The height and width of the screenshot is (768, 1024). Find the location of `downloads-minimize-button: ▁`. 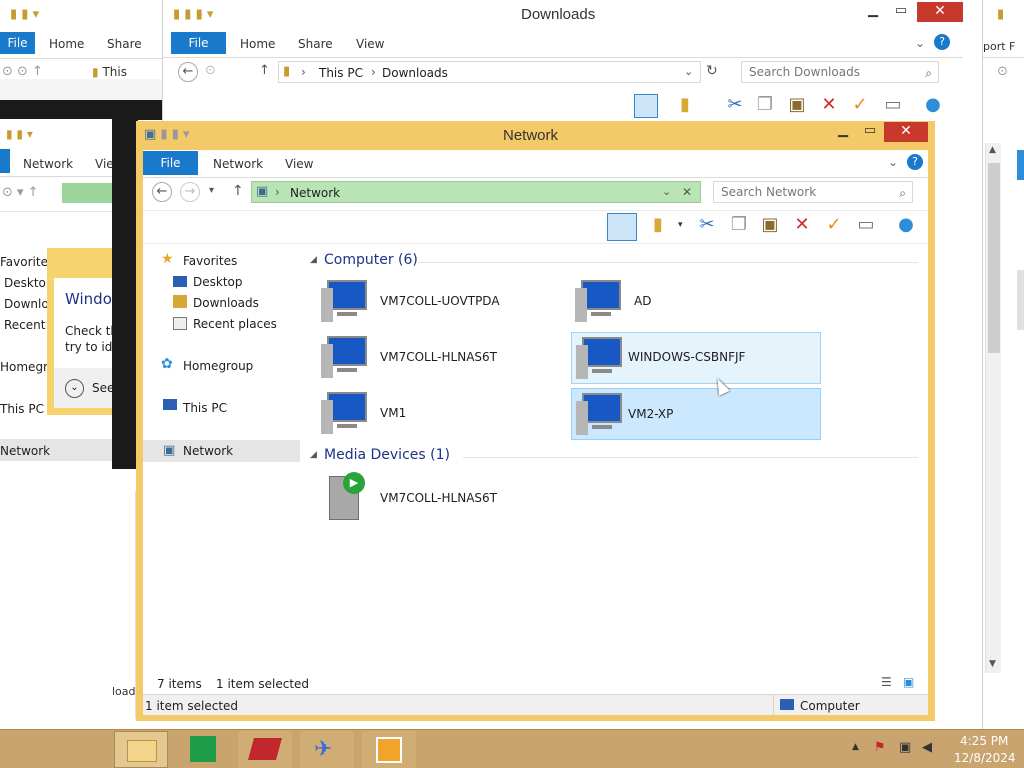

downloads-minimize-button: ▁ is located at coordinates (873, 12).